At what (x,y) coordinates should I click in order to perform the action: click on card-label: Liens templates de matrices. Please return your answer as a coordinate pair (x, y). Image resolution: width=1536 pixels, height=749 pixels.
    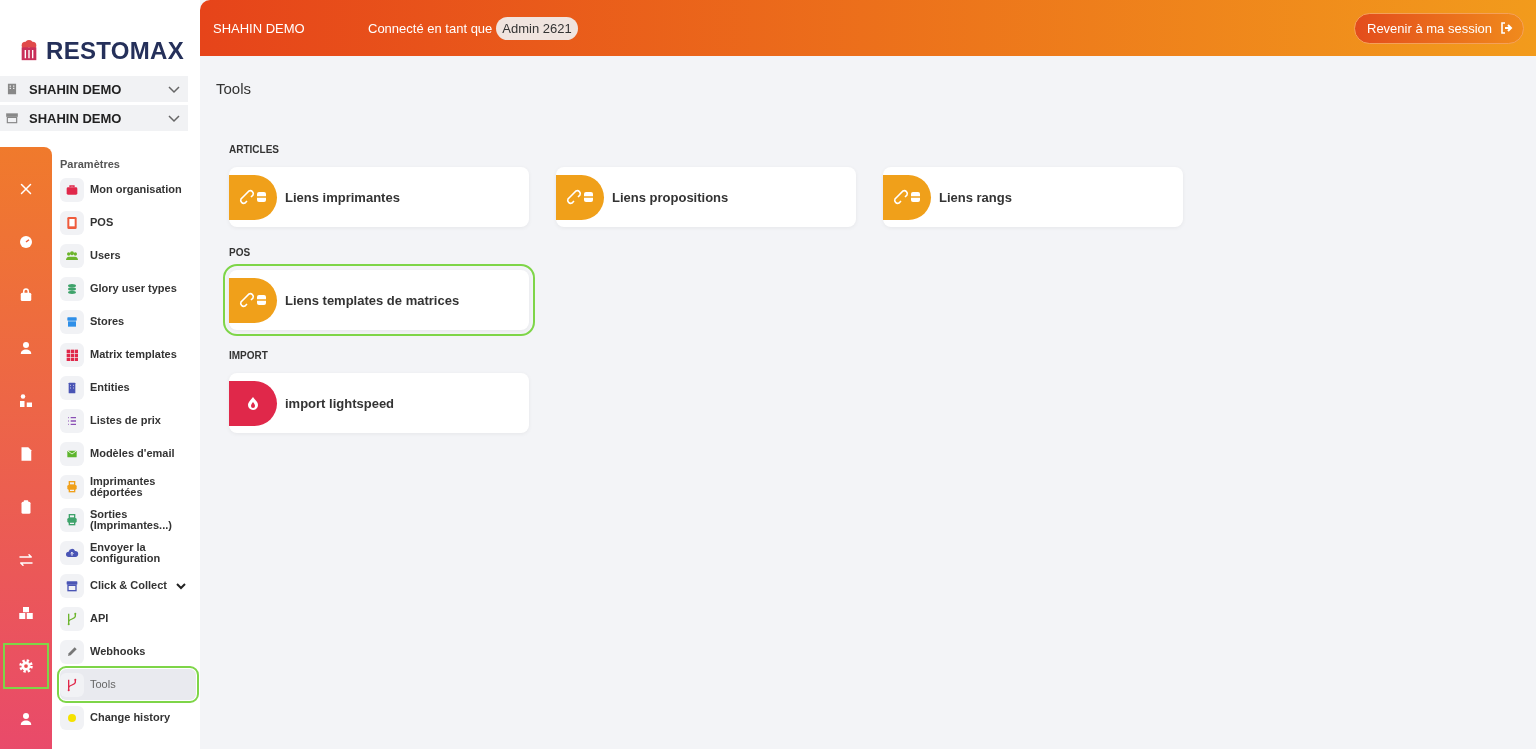
    Looking at the image, I should click on (372, 300).